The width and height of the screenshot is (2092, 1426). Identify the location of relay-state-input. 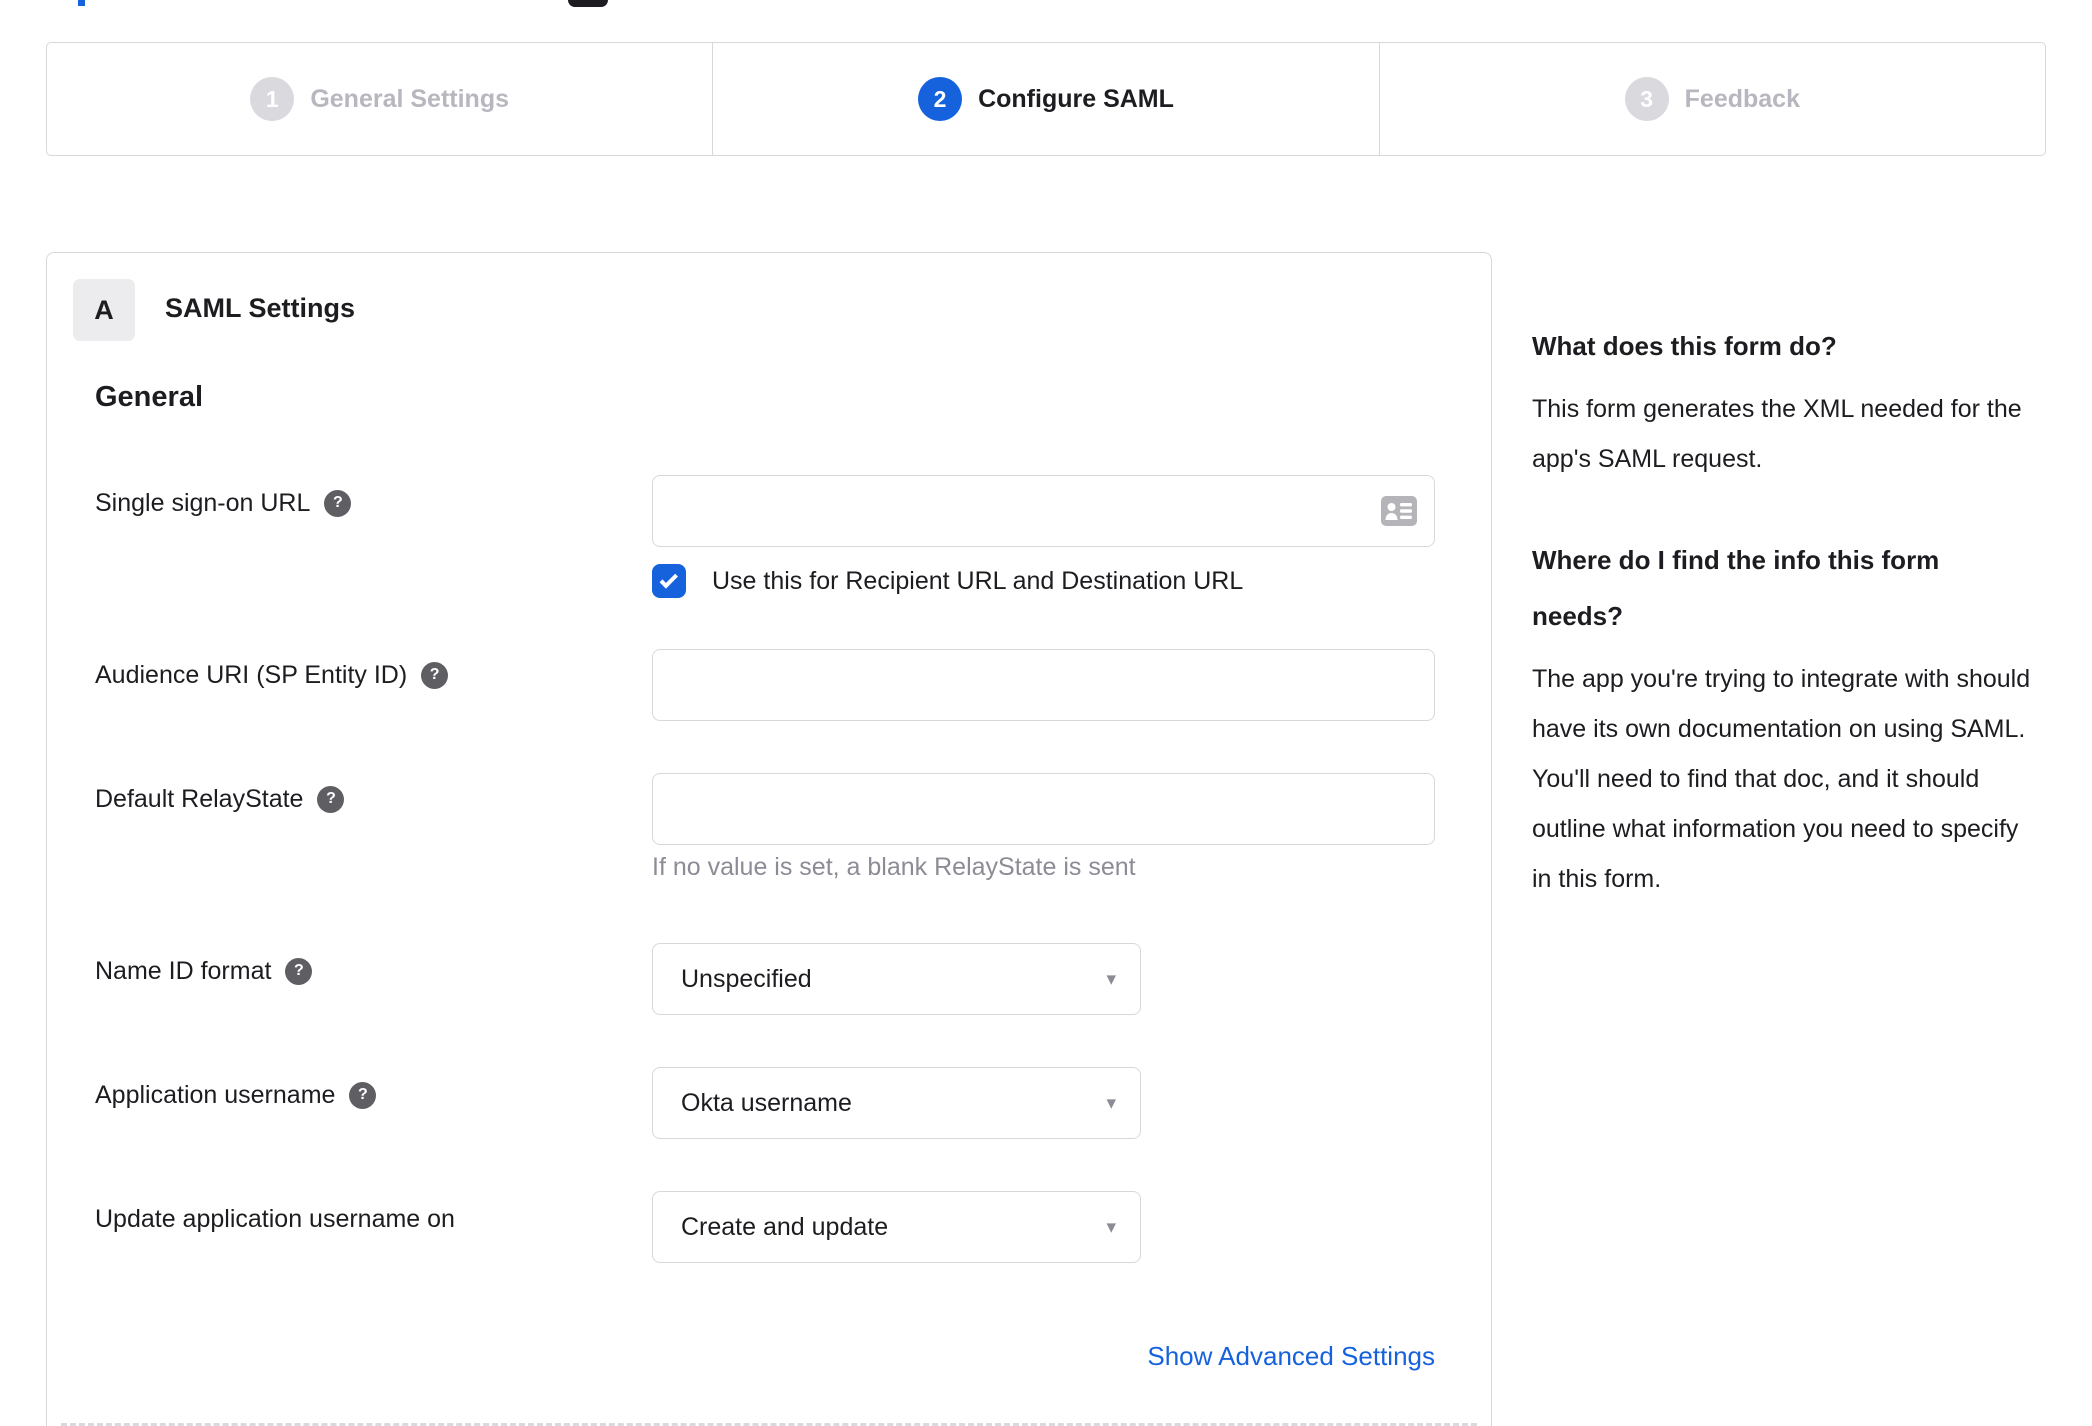
(1043, 809).